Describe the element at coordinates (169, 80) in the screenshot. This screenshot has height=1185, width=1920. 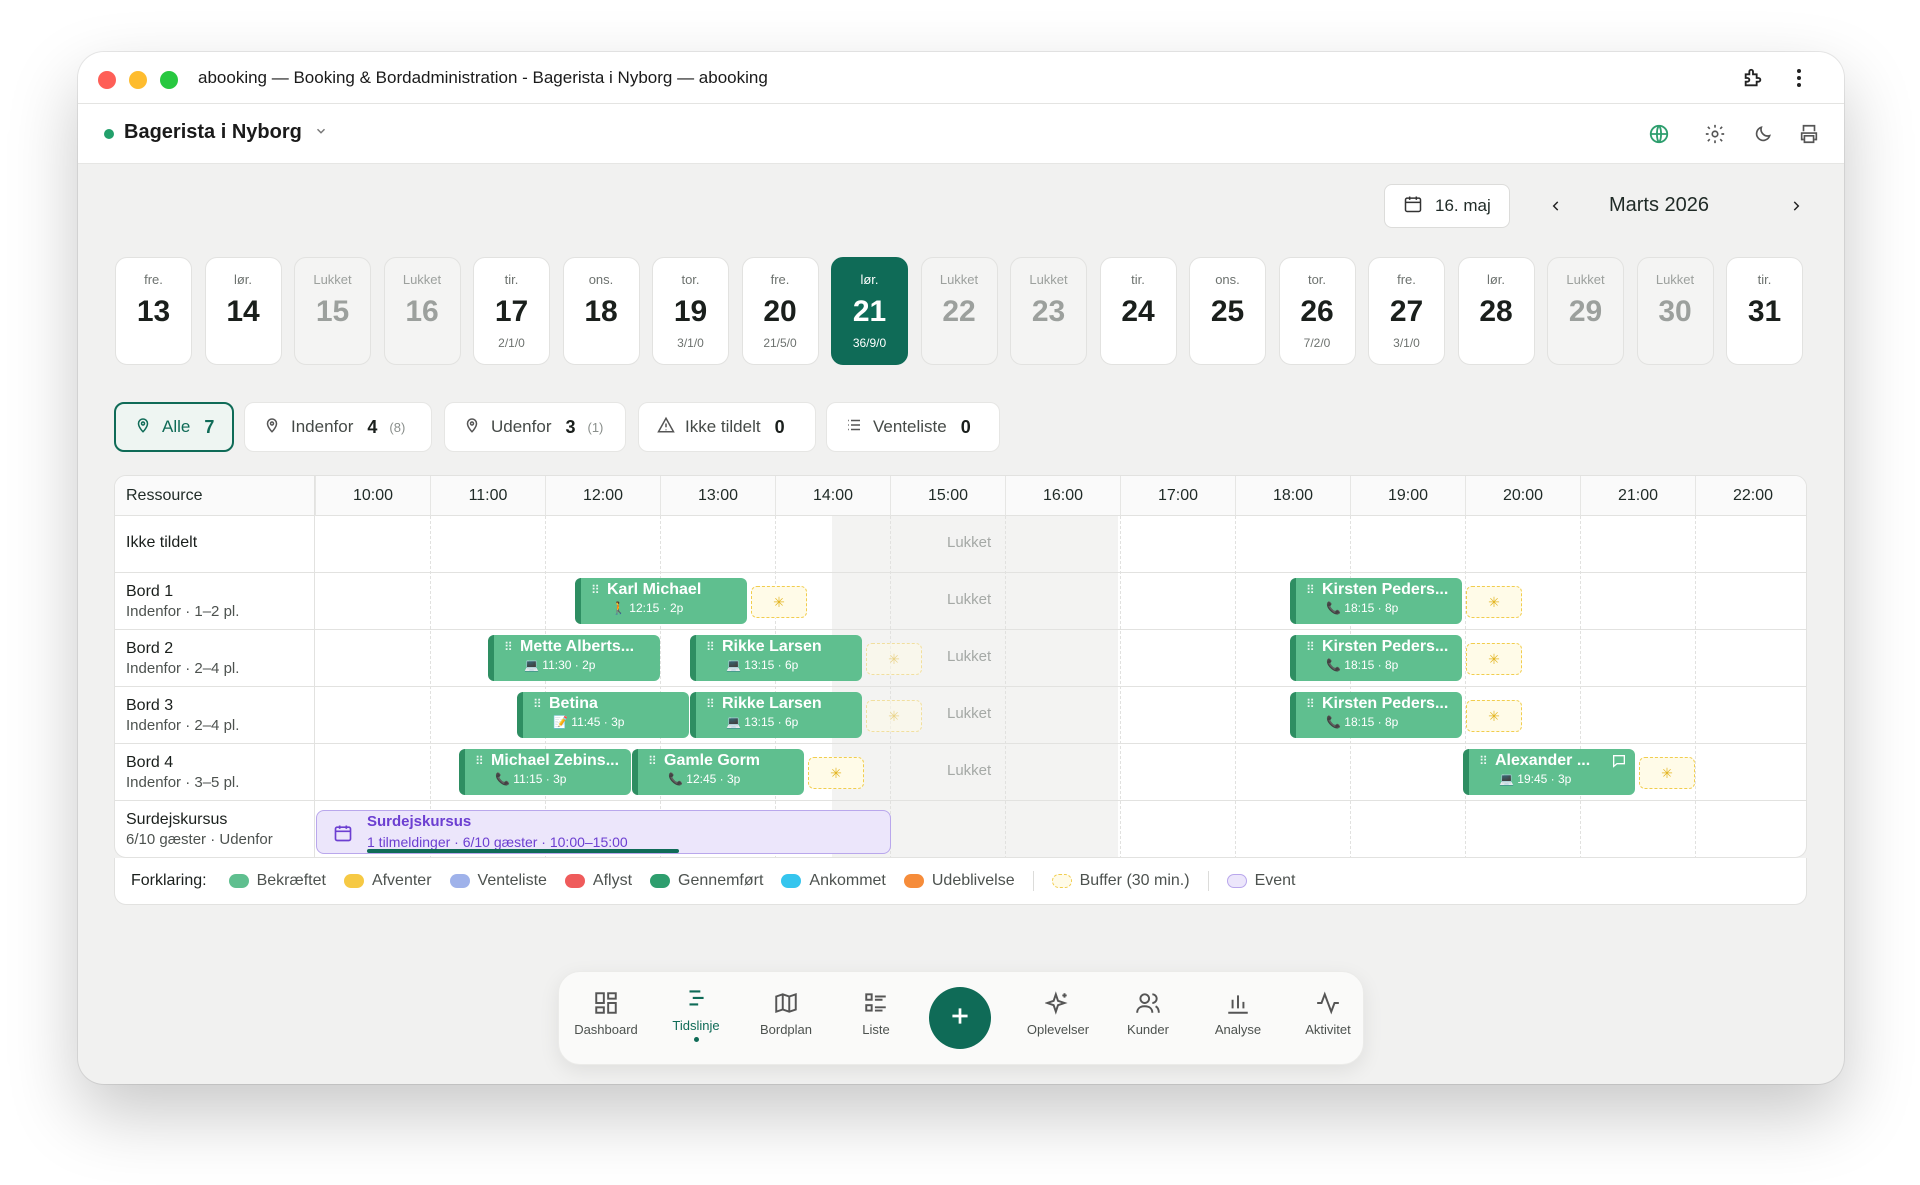
I see `zoom-window-button` at that location.